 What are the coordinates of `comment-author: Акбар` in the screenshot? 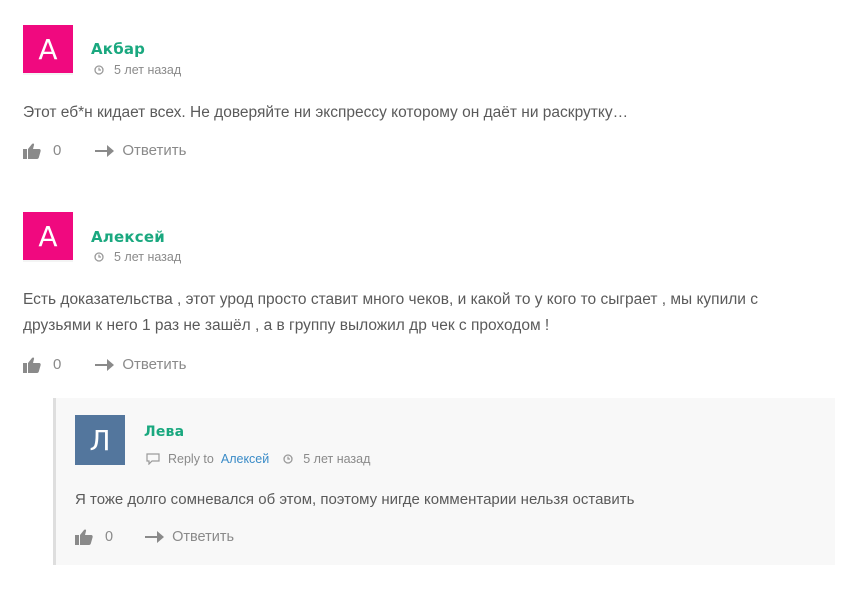 It's located at (118, 49).